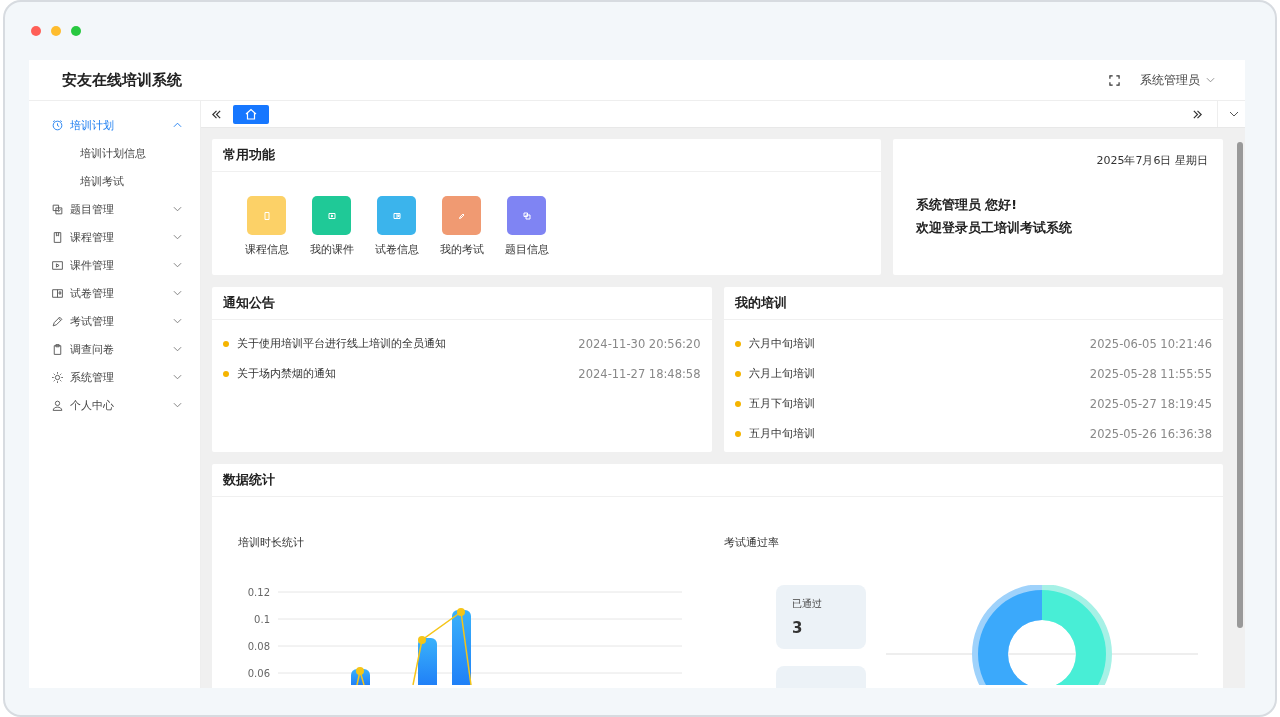 The height and width of the screenshot is (717, 1280). What do you see at coordinates (262, 619) in the screenshot?
I see `axis-tick-label: 0.1` at bounding box center [262, 619].